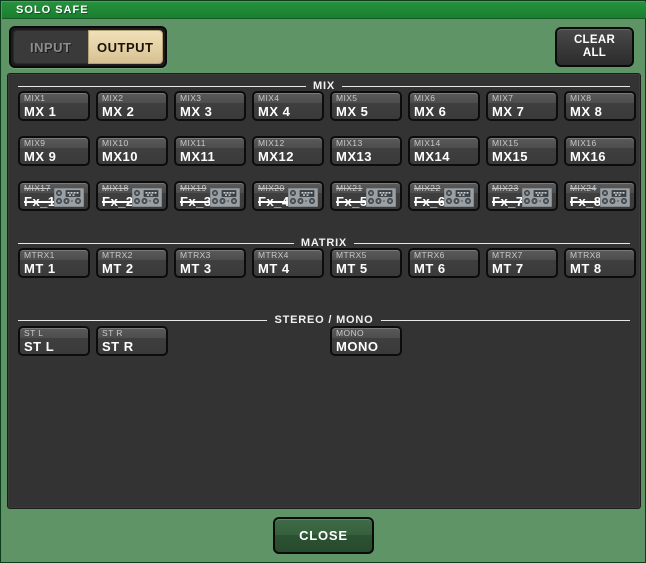 The image size is (646, 563). Describe the element at coordinates (588, 156) in the screenshot. I see `channel-name-label: MX16` at that location.